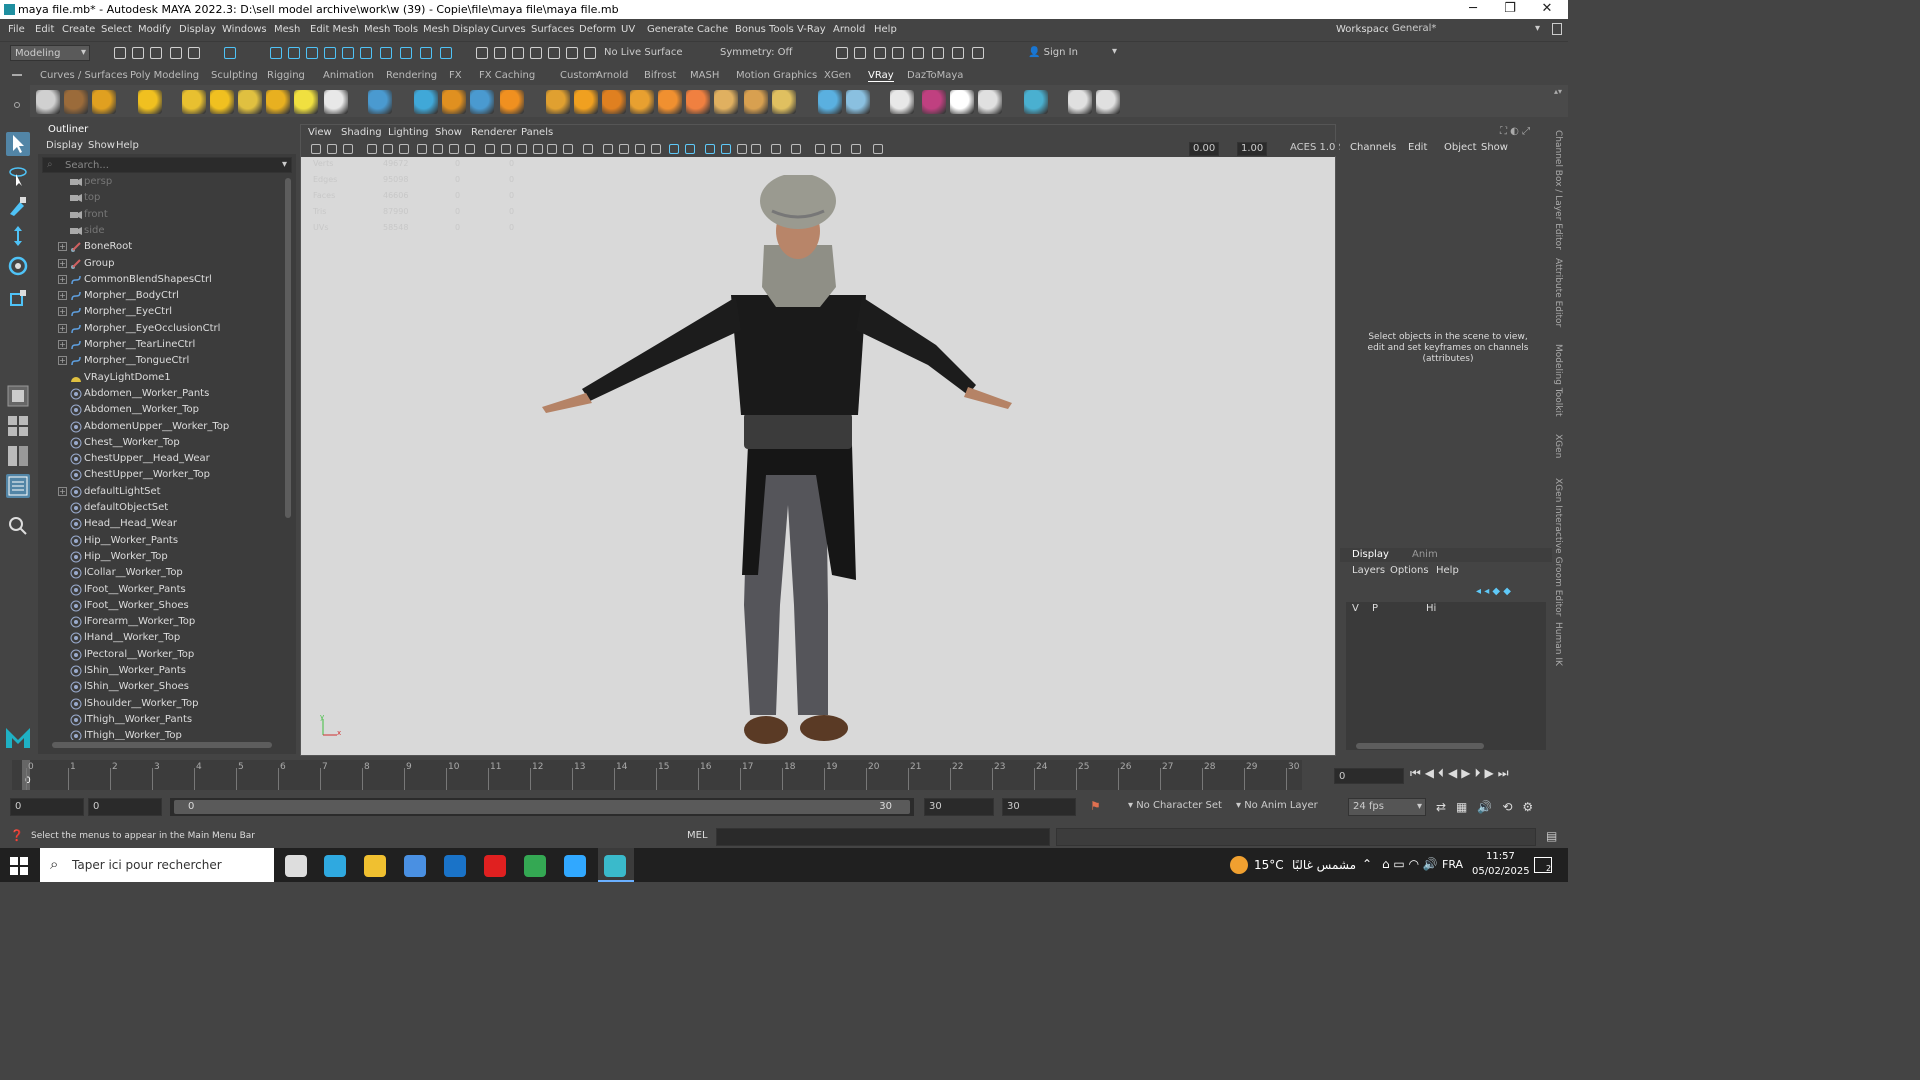  Describe the element at coordinates (161, 573) in the screenshot. I see `outliner-item: lCollar__Worker_Top` at that location.